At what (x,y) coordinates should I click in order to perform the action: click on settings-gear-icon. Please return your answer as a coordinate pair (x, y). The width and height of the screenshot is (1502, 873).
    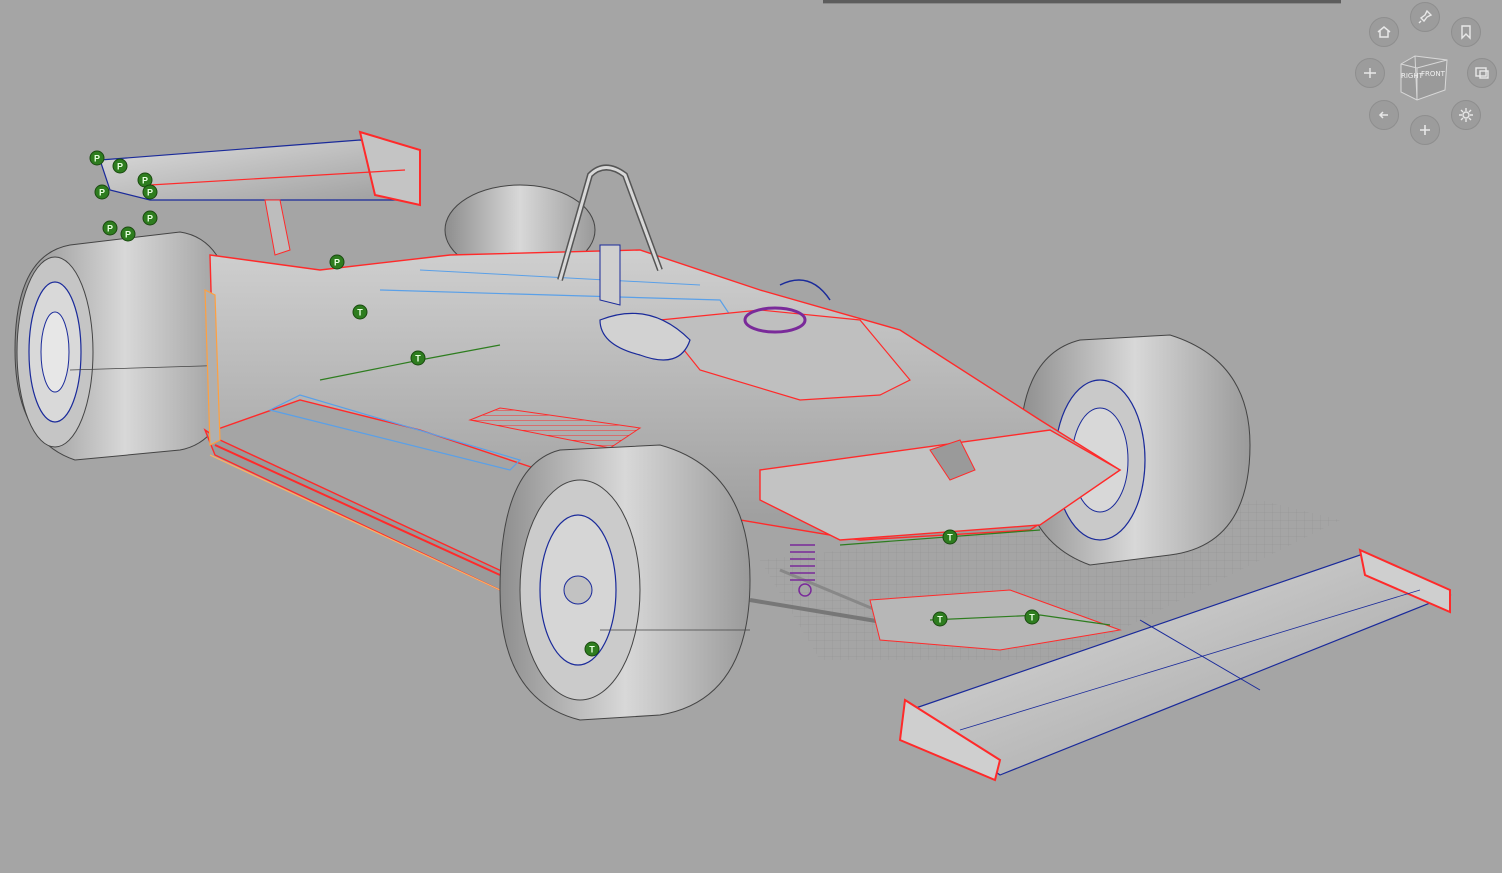
    Looking at the image, I should click on (1466, 115).